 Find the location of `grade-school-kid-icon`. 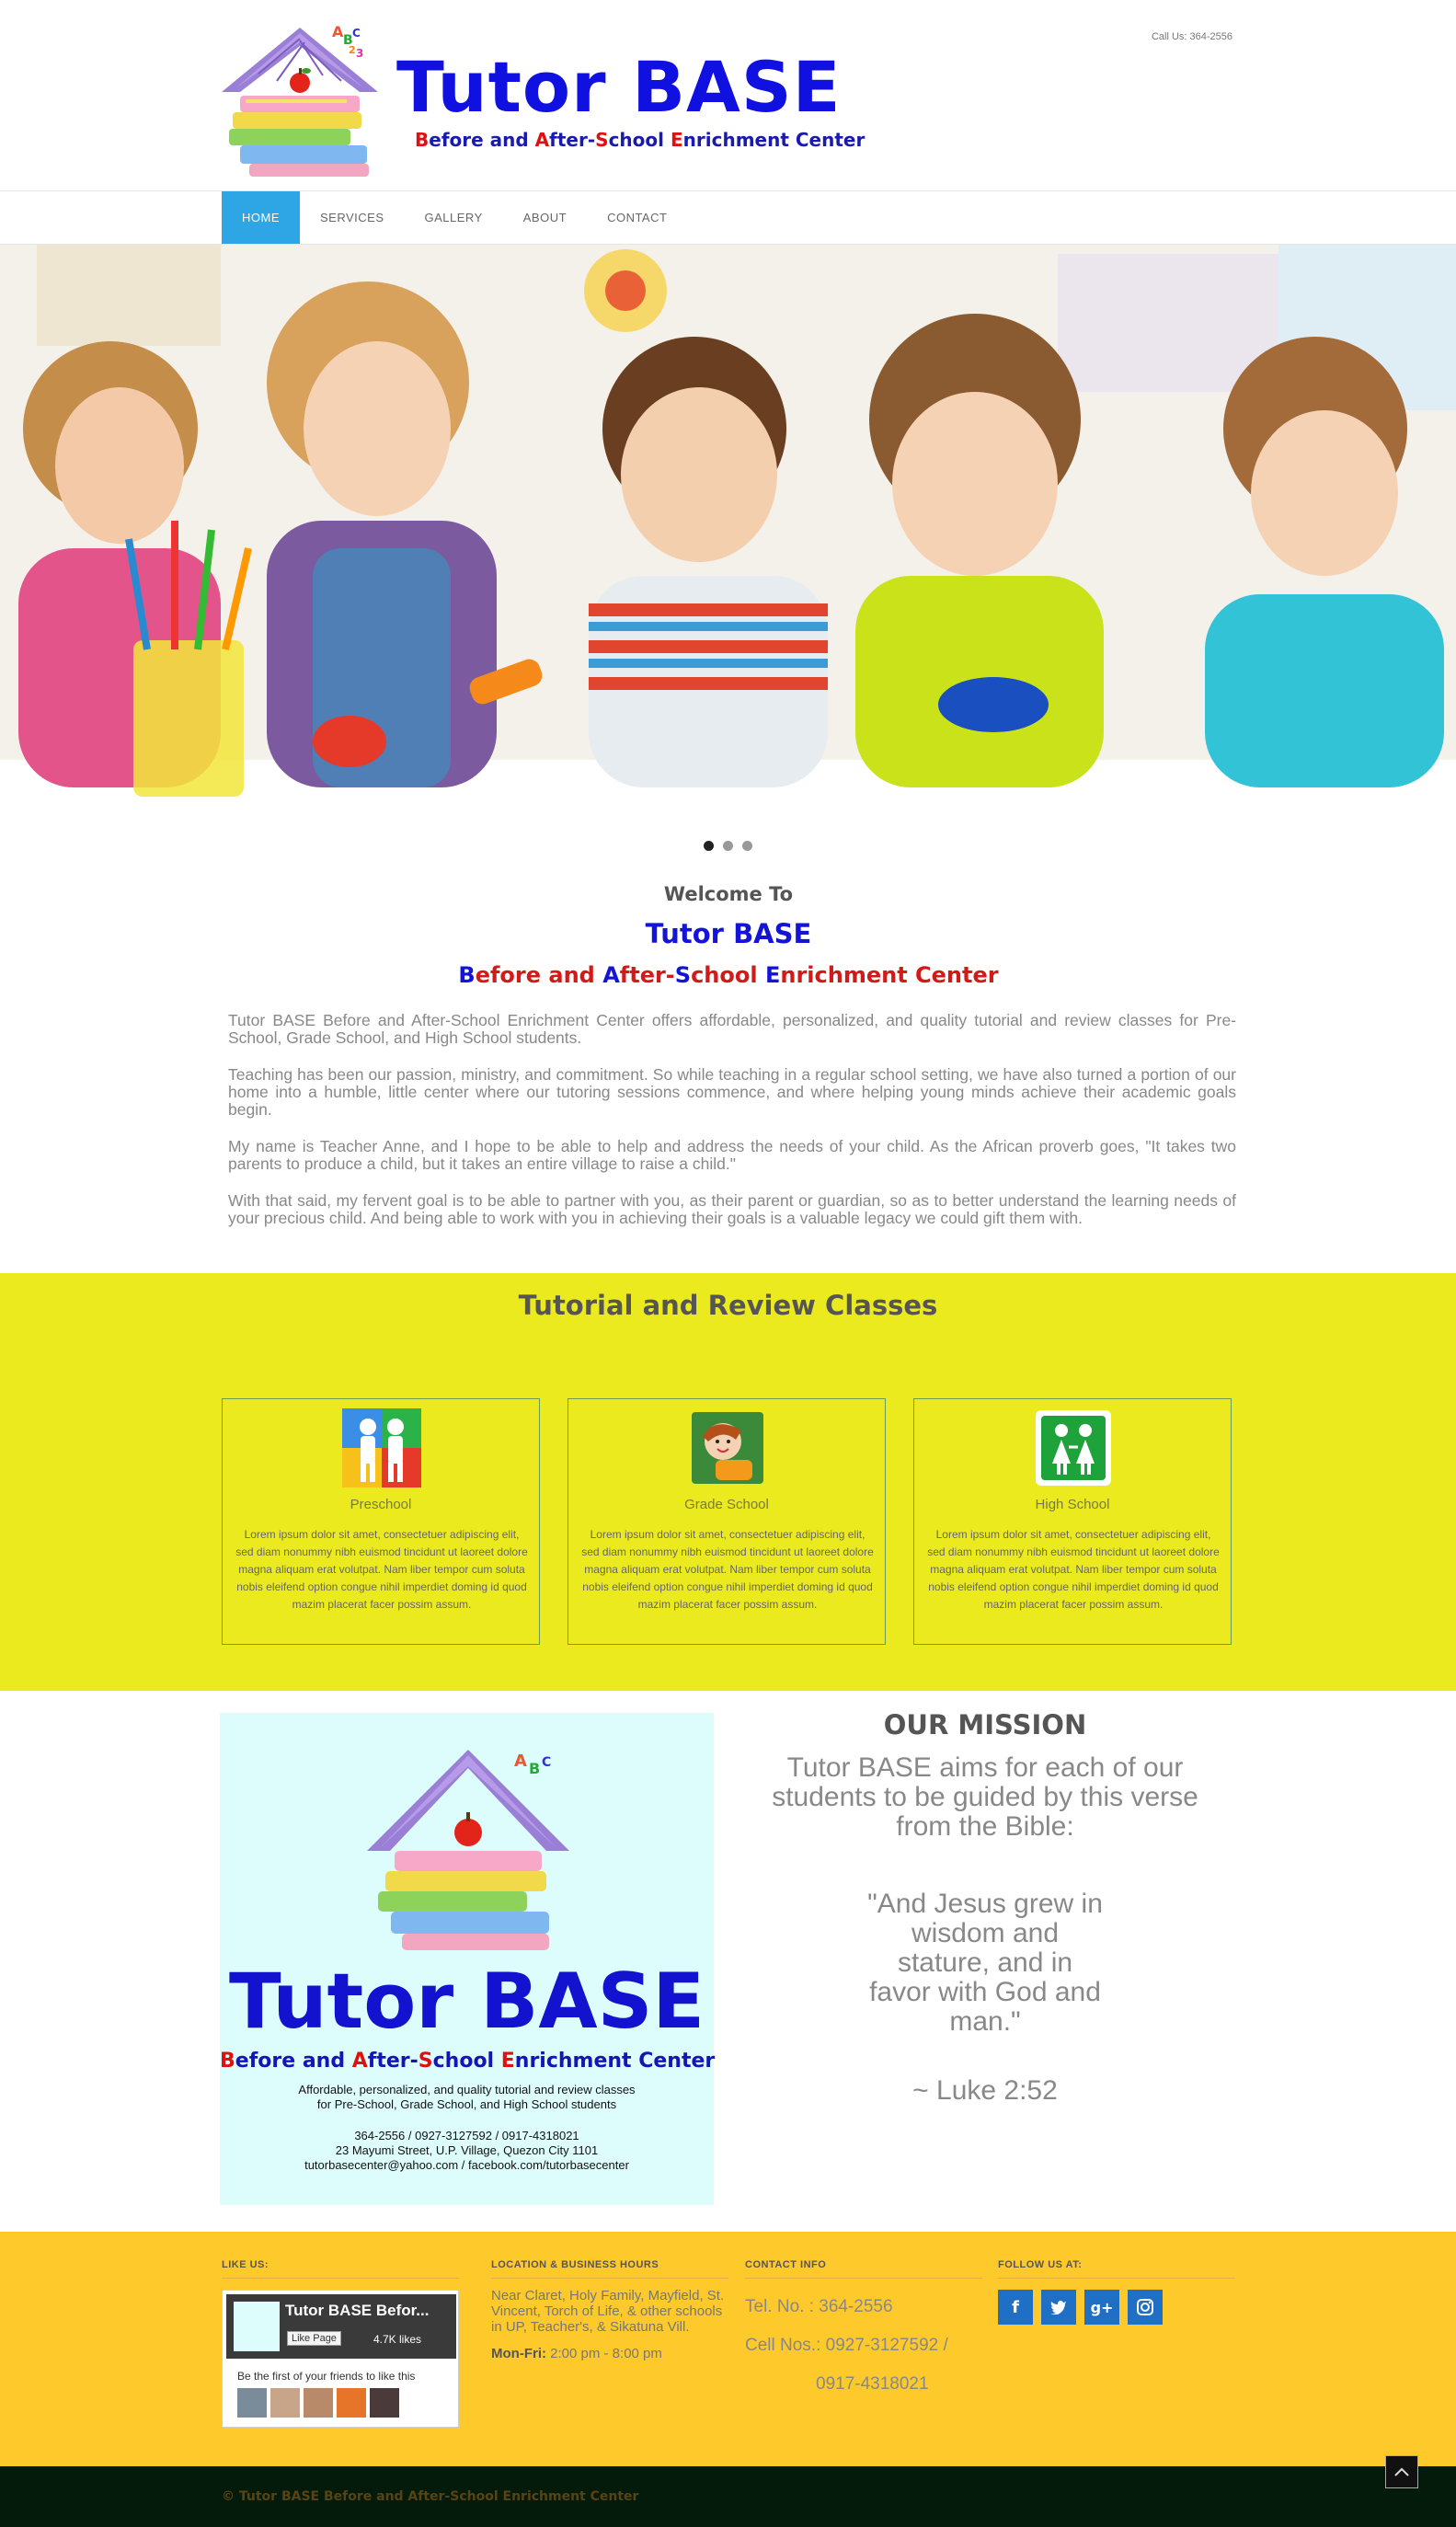

grade-school-kid-icon is located at coordinates (727, 1448).